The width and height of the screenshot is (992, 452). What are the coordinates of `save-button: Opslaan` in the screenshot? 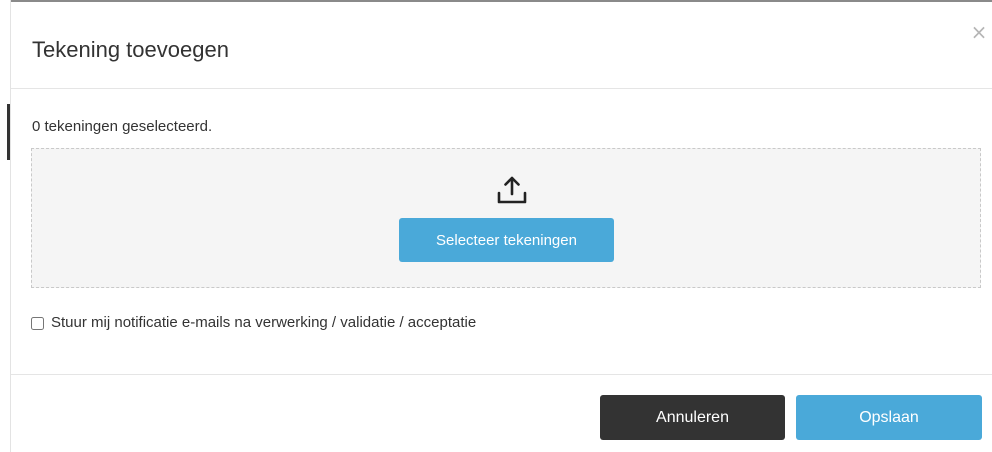 It's located at (889, 417).